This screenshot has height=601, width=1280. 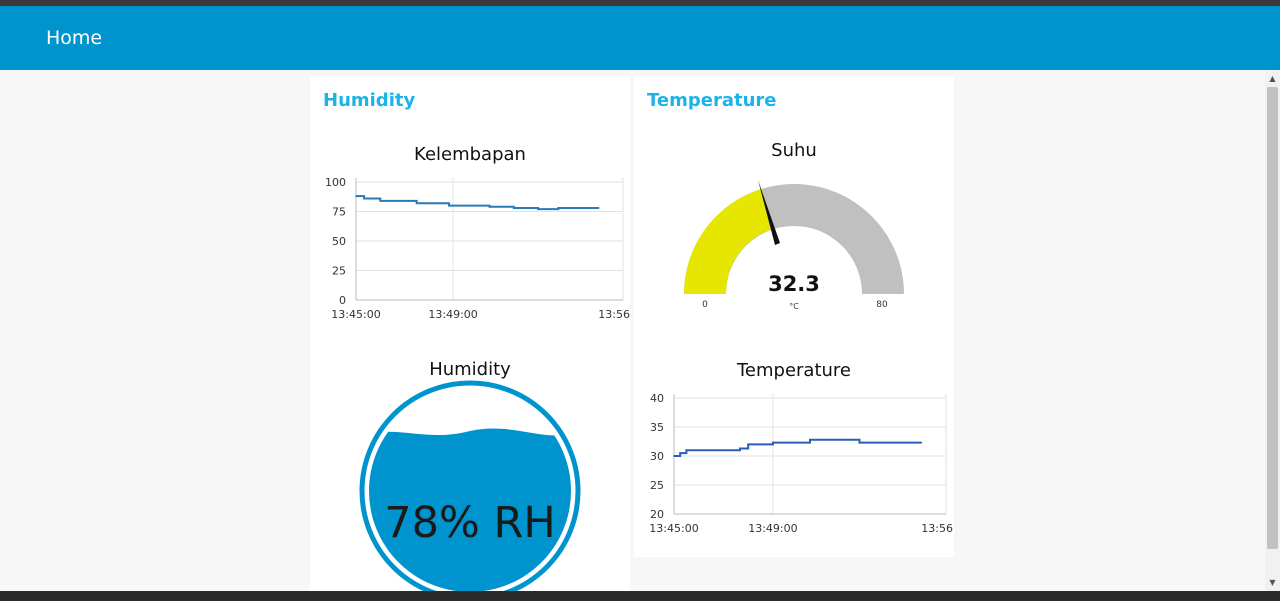 I want to click on temp-gauge-fill, so click(x=729, y=241).